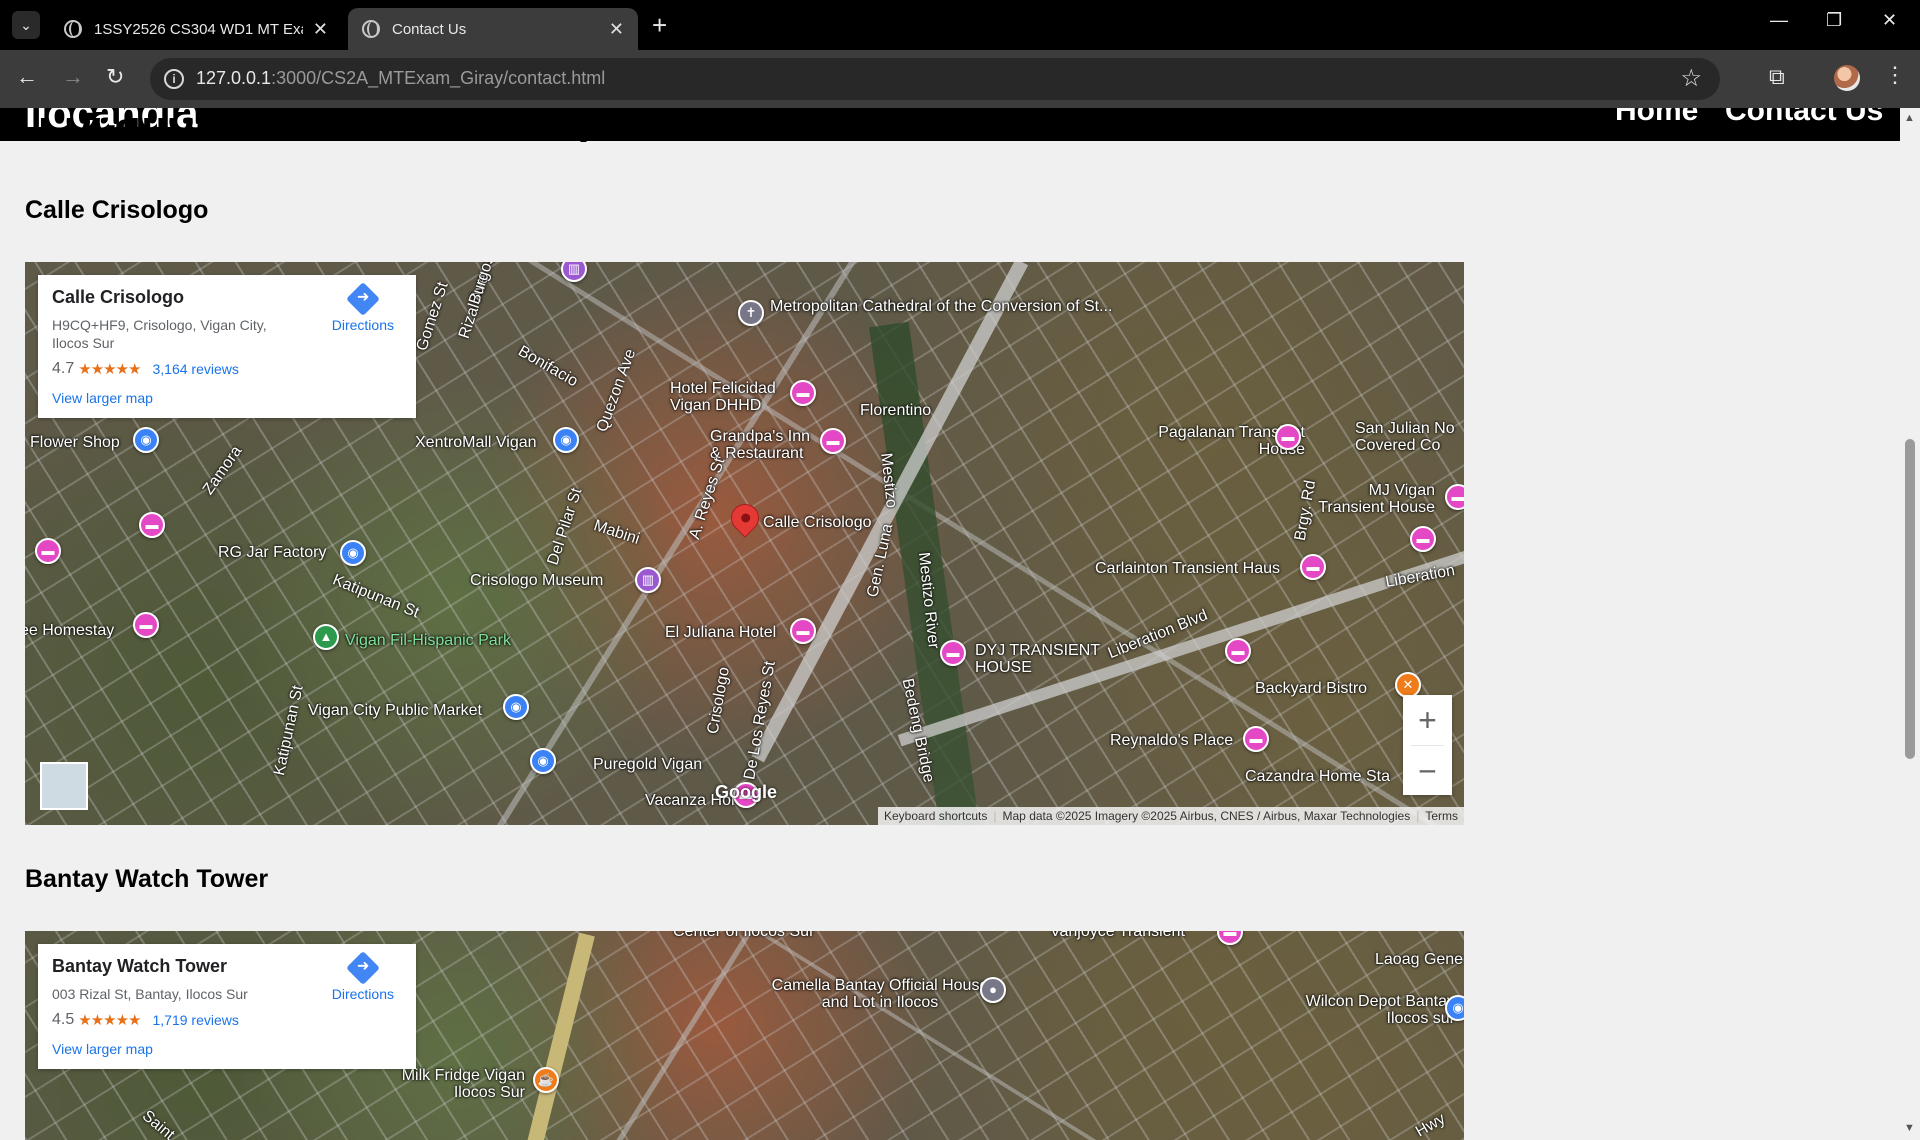 The width and height of the screenshot is (1920, 1140). What do you see at coordinates (993, 990) in the screenshot?
I see `place-icon: ●` at bounding box center [993, 990].